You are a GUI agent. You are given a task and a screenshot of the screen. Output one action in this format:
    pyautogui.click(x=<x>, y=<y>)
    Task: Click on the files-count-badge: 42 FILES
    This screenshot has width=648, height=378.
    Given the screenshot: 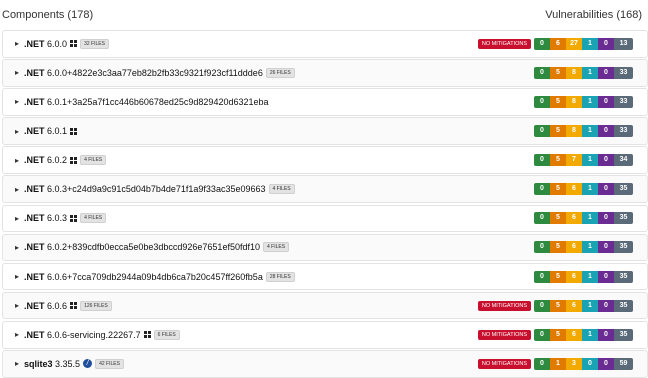 What is the action you would take?
    pyautogui.click(x=109, y=363)
    